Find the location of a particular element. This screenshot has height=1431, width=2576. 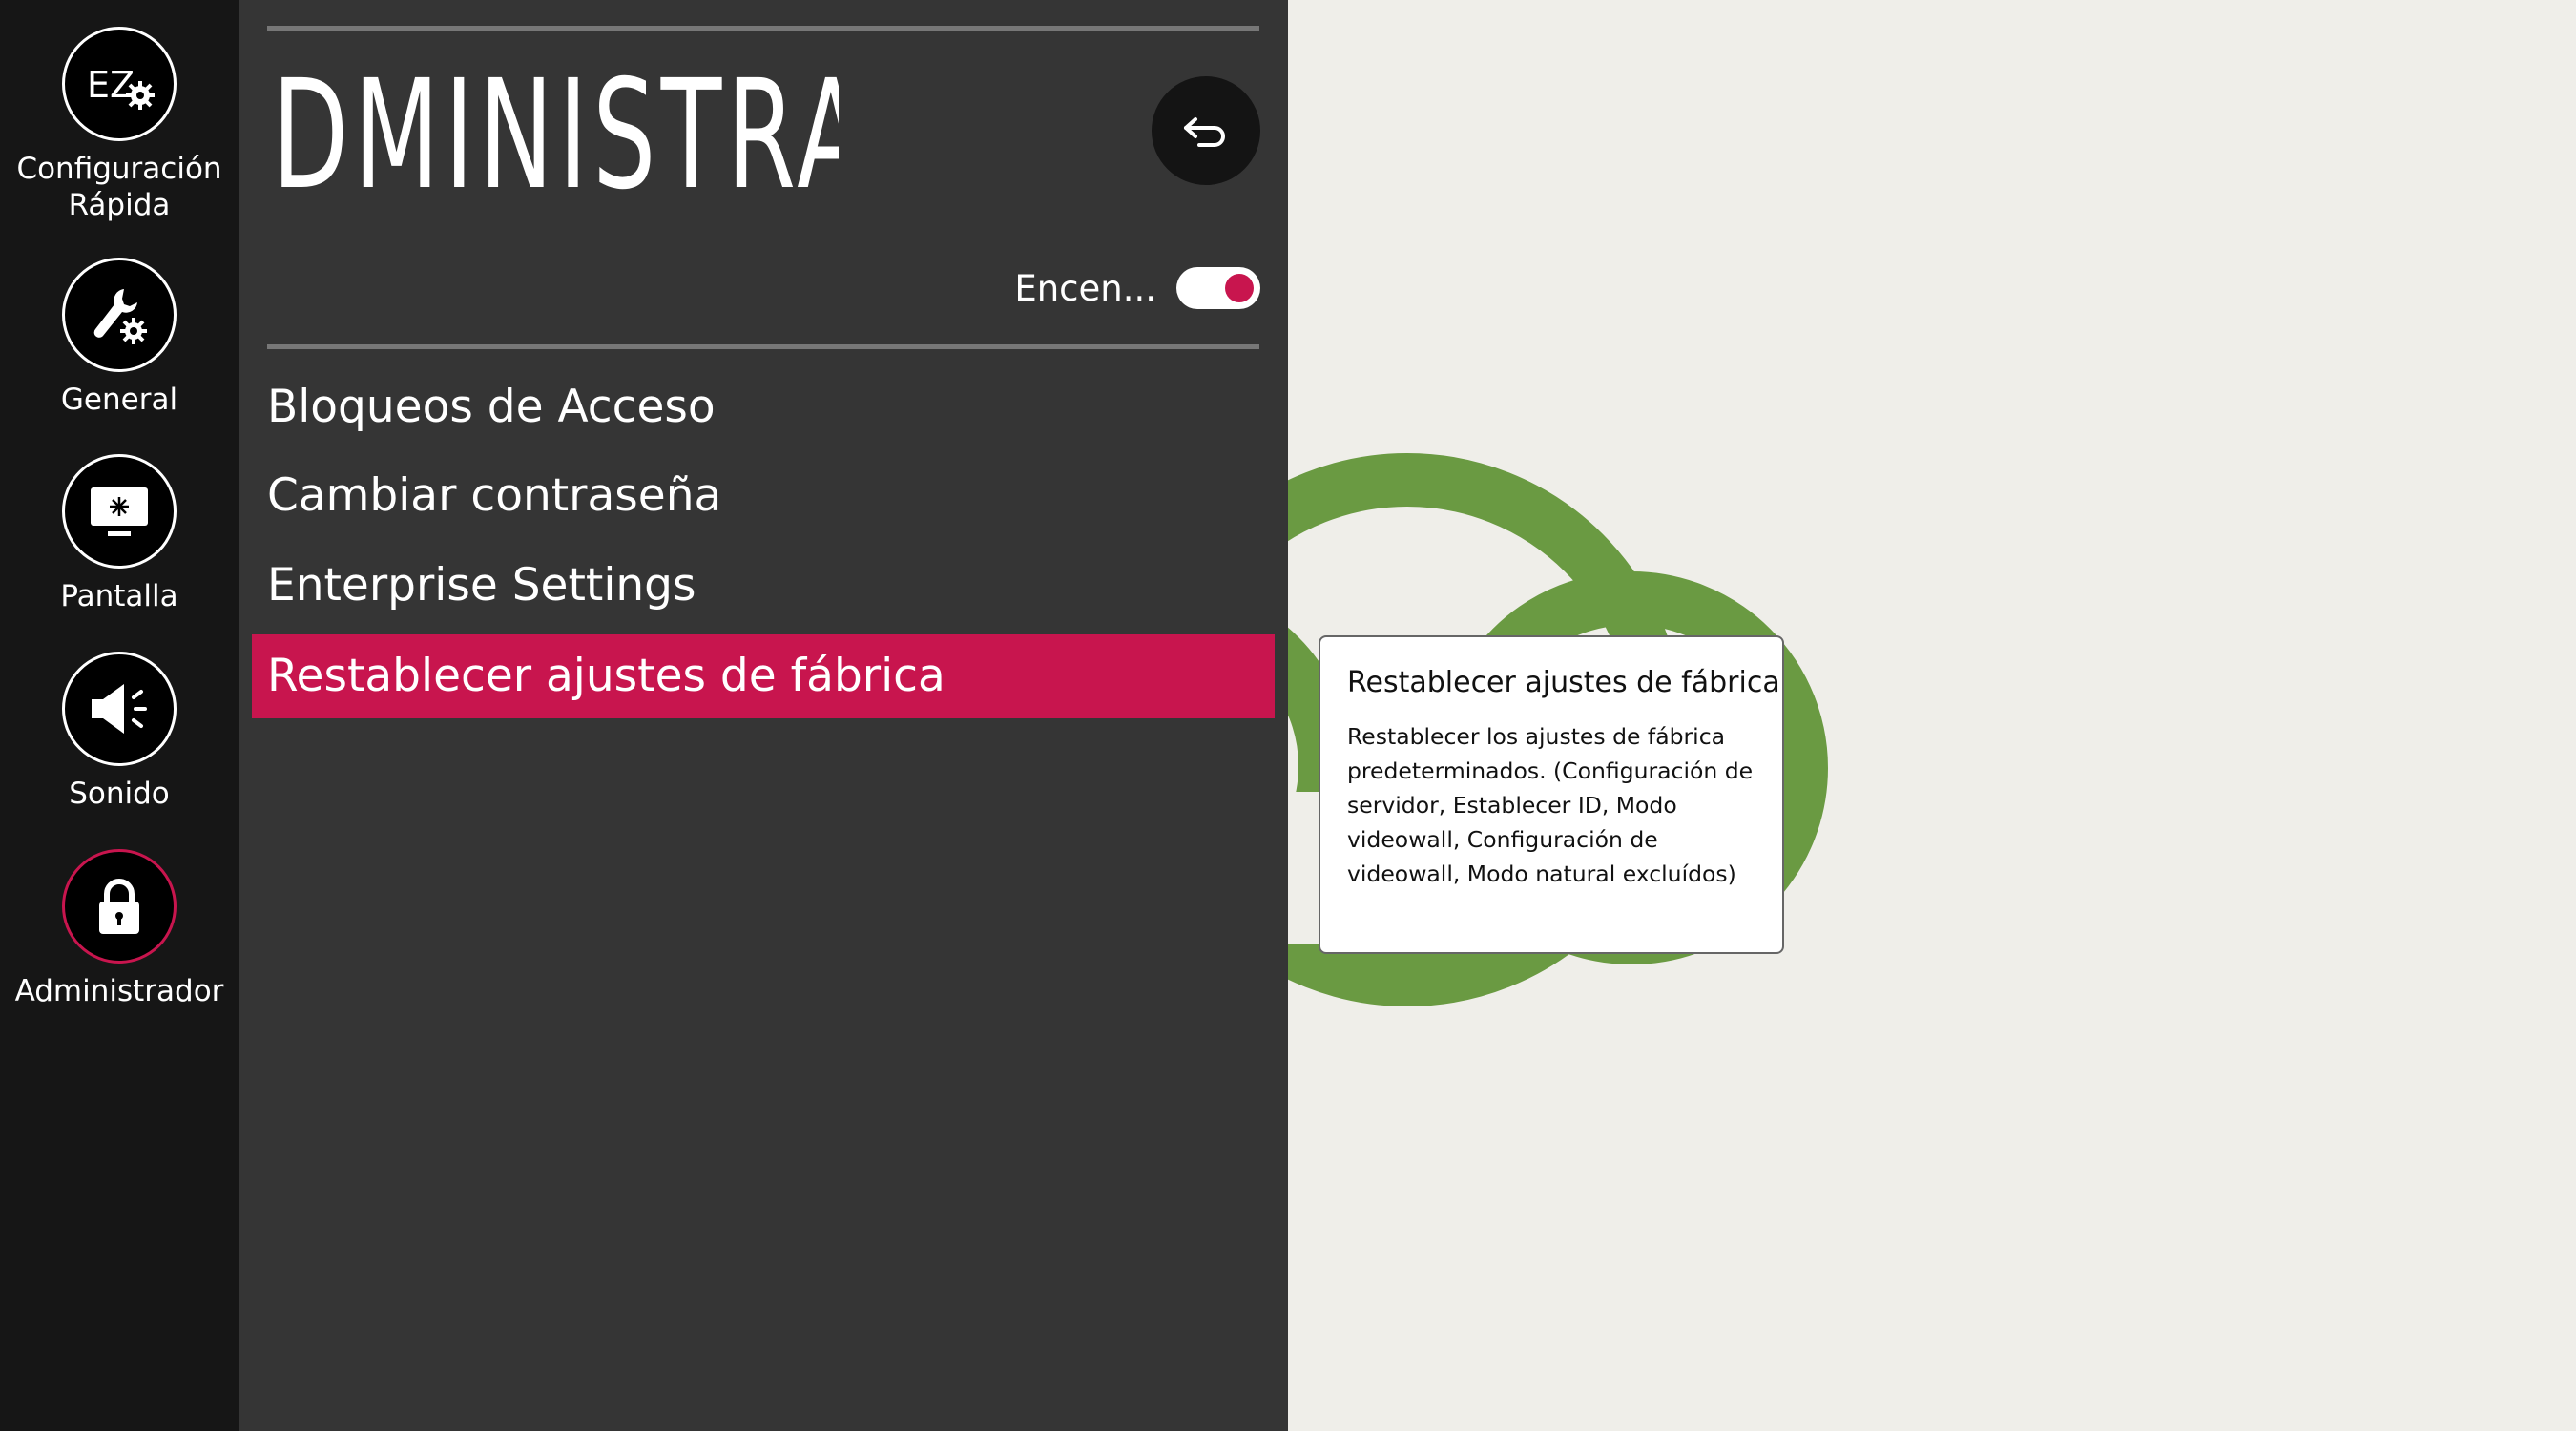

middle-divider is located at coordinates (763, 346).